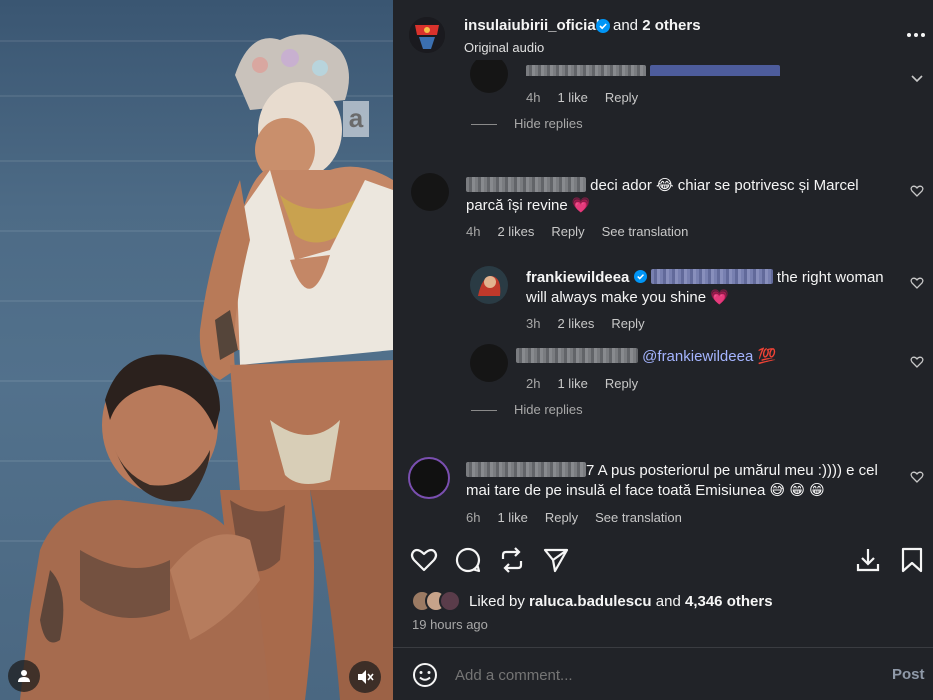 The width and height of the screenshot is (933, 700). What do you see at coordinates (668, 601) in the screenshot?
I see `liked-by-middle: and` at bounding box center [668, 601].